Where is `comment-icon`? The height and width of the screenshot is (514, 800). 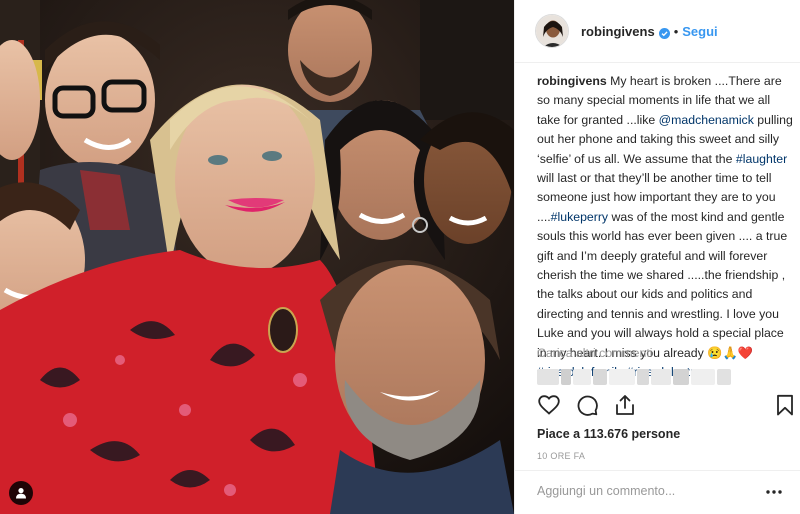 comment-icon is located at coordinates (587, 405).